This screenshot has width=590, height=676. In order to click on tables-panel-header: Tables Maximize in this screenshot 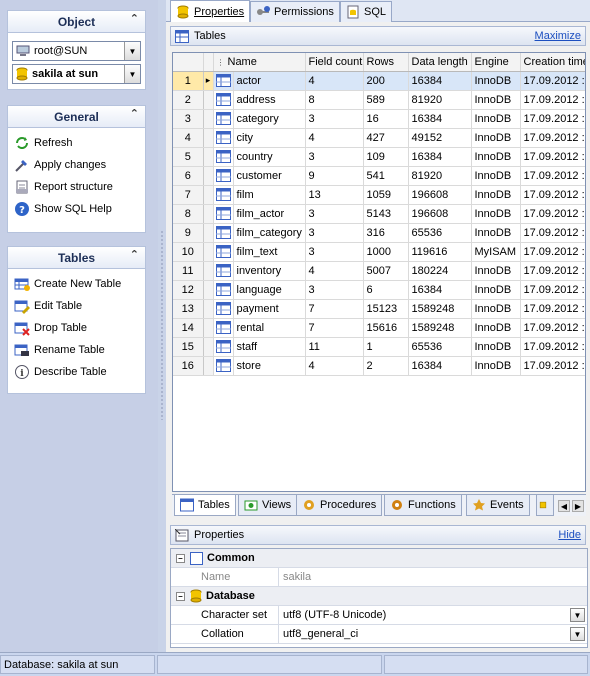, I will do `click(378, 36)`.